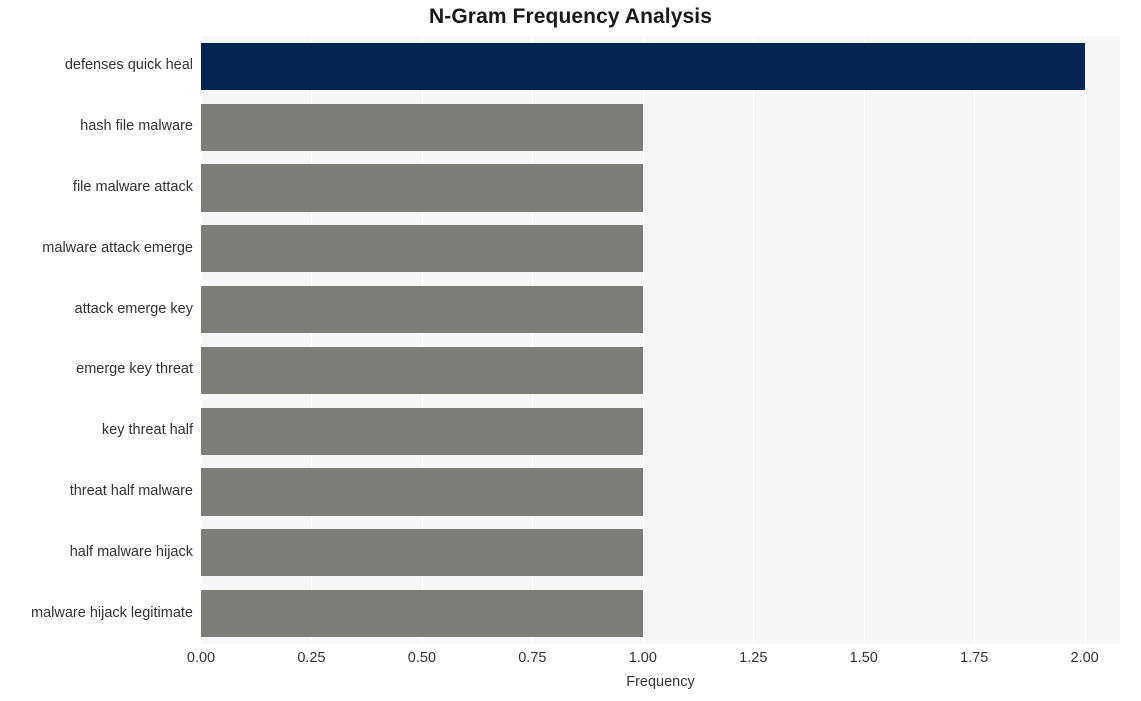  What do you see at coordinates (147, 430) in the screenshot?
I see `y-tick-label: key threat half` at bounding box center [147, 430].